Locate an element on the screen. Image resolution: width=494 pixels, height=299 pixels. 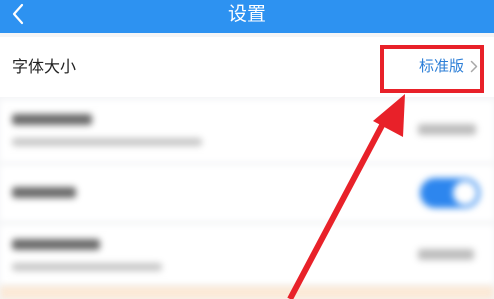
chevron-right-icon is located at coordinates (474, 66).